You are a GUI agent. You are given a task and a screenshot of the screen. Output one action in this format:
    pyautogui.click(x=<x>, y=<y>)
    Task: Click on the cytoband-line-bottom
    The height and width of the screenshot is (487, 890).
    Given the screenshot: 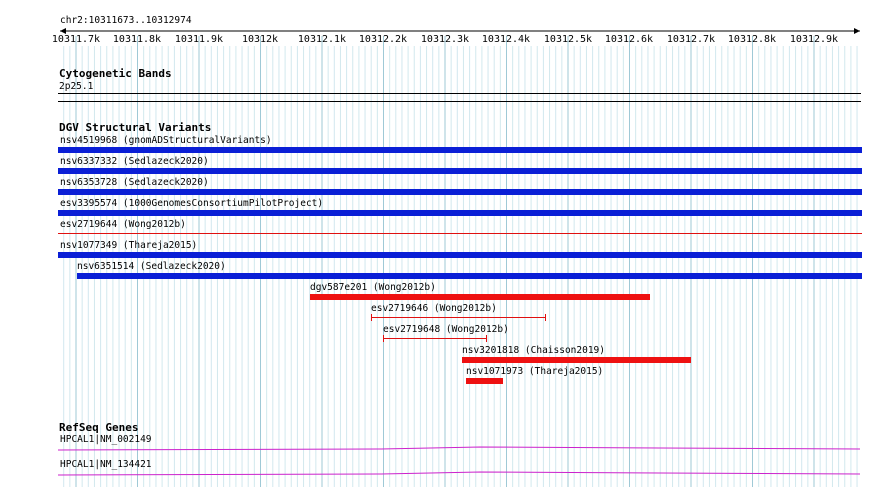 What is the action you would take?
    pyautogui.click(x=459, y=101)
    